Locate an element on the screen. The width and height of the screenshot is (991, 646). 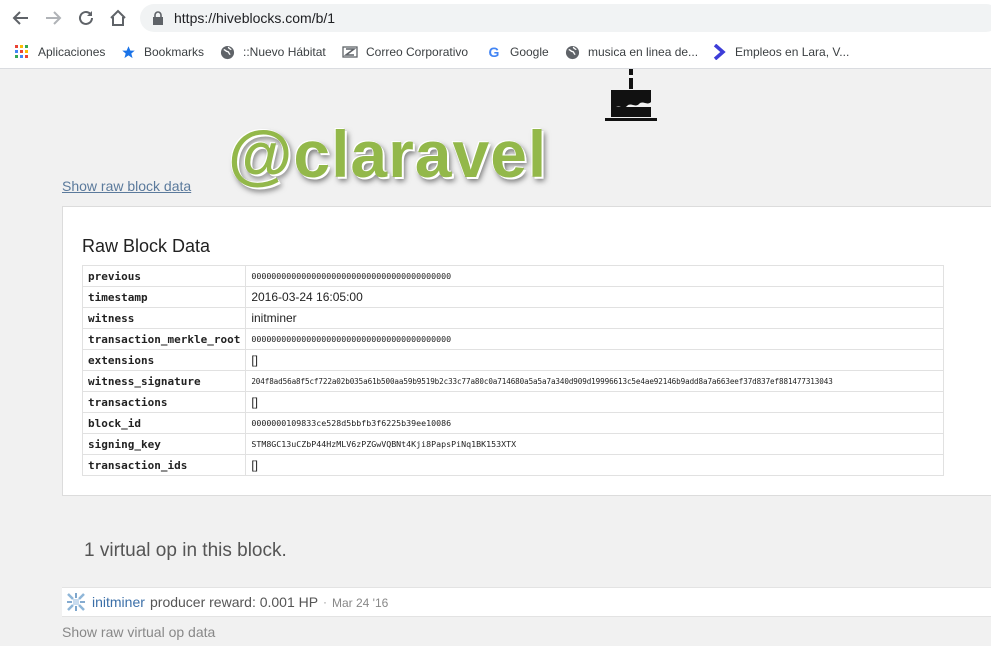
bookmark-bookmarks: Bookmarks is located at coordinates (162, 52).